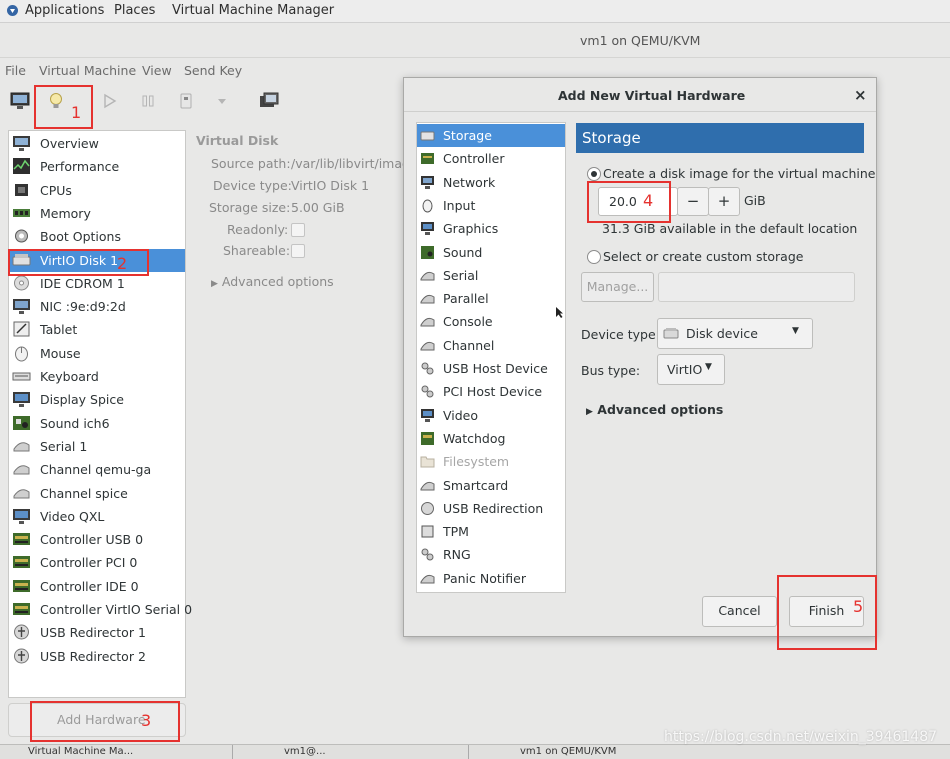 This screenshot has width=950, height=759. Describe the element at coordinates (100, 609) in the screenshot. I see `sidebar-item-controller-virtio-serial-0: Controller VirtIO Serial 0` at that location.